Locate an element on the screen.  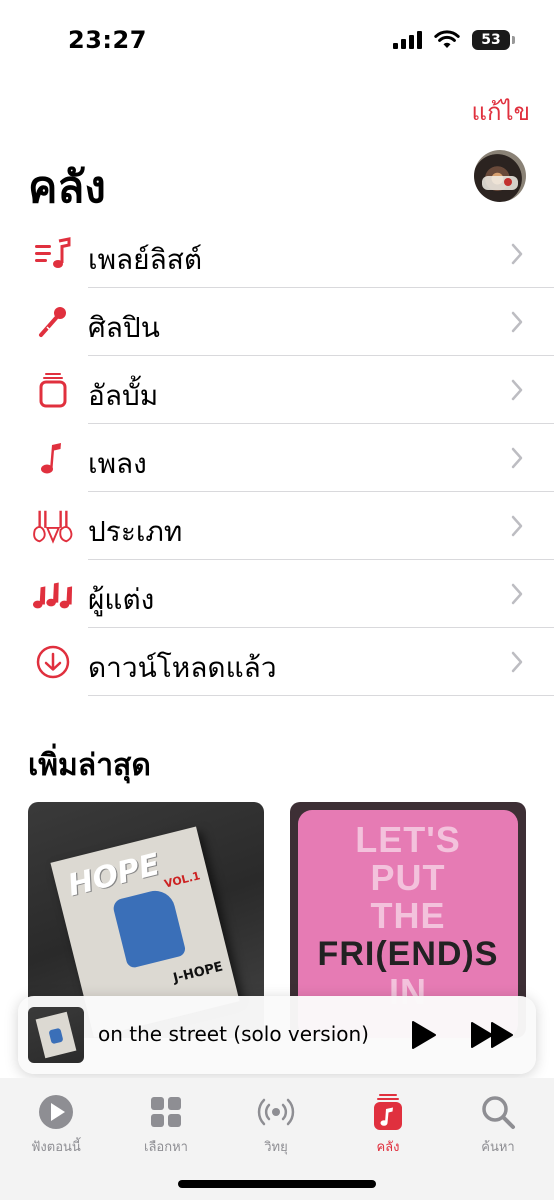
edit-button: แก้ไข is located at coordinates (501, 111).